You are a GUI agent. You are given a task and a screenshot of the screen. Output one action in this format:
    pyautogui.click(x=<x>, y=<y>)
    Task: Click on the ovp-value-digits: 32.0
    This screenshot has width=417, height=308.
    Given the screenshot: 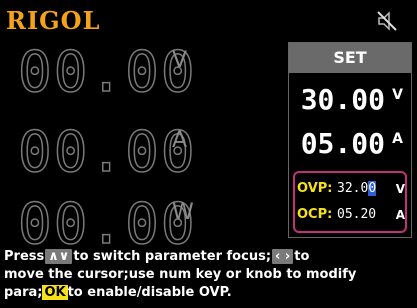 What is the action you would take?
    pyautogui.click(x=353, y=188)
    